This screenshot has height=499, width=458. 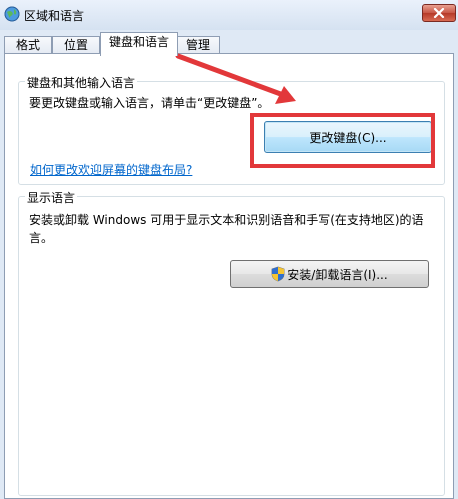 What do you see at coordinates (28, 45) in the screenshot?
I see `tab-formats: 格式` at bounding box center [28, 45].